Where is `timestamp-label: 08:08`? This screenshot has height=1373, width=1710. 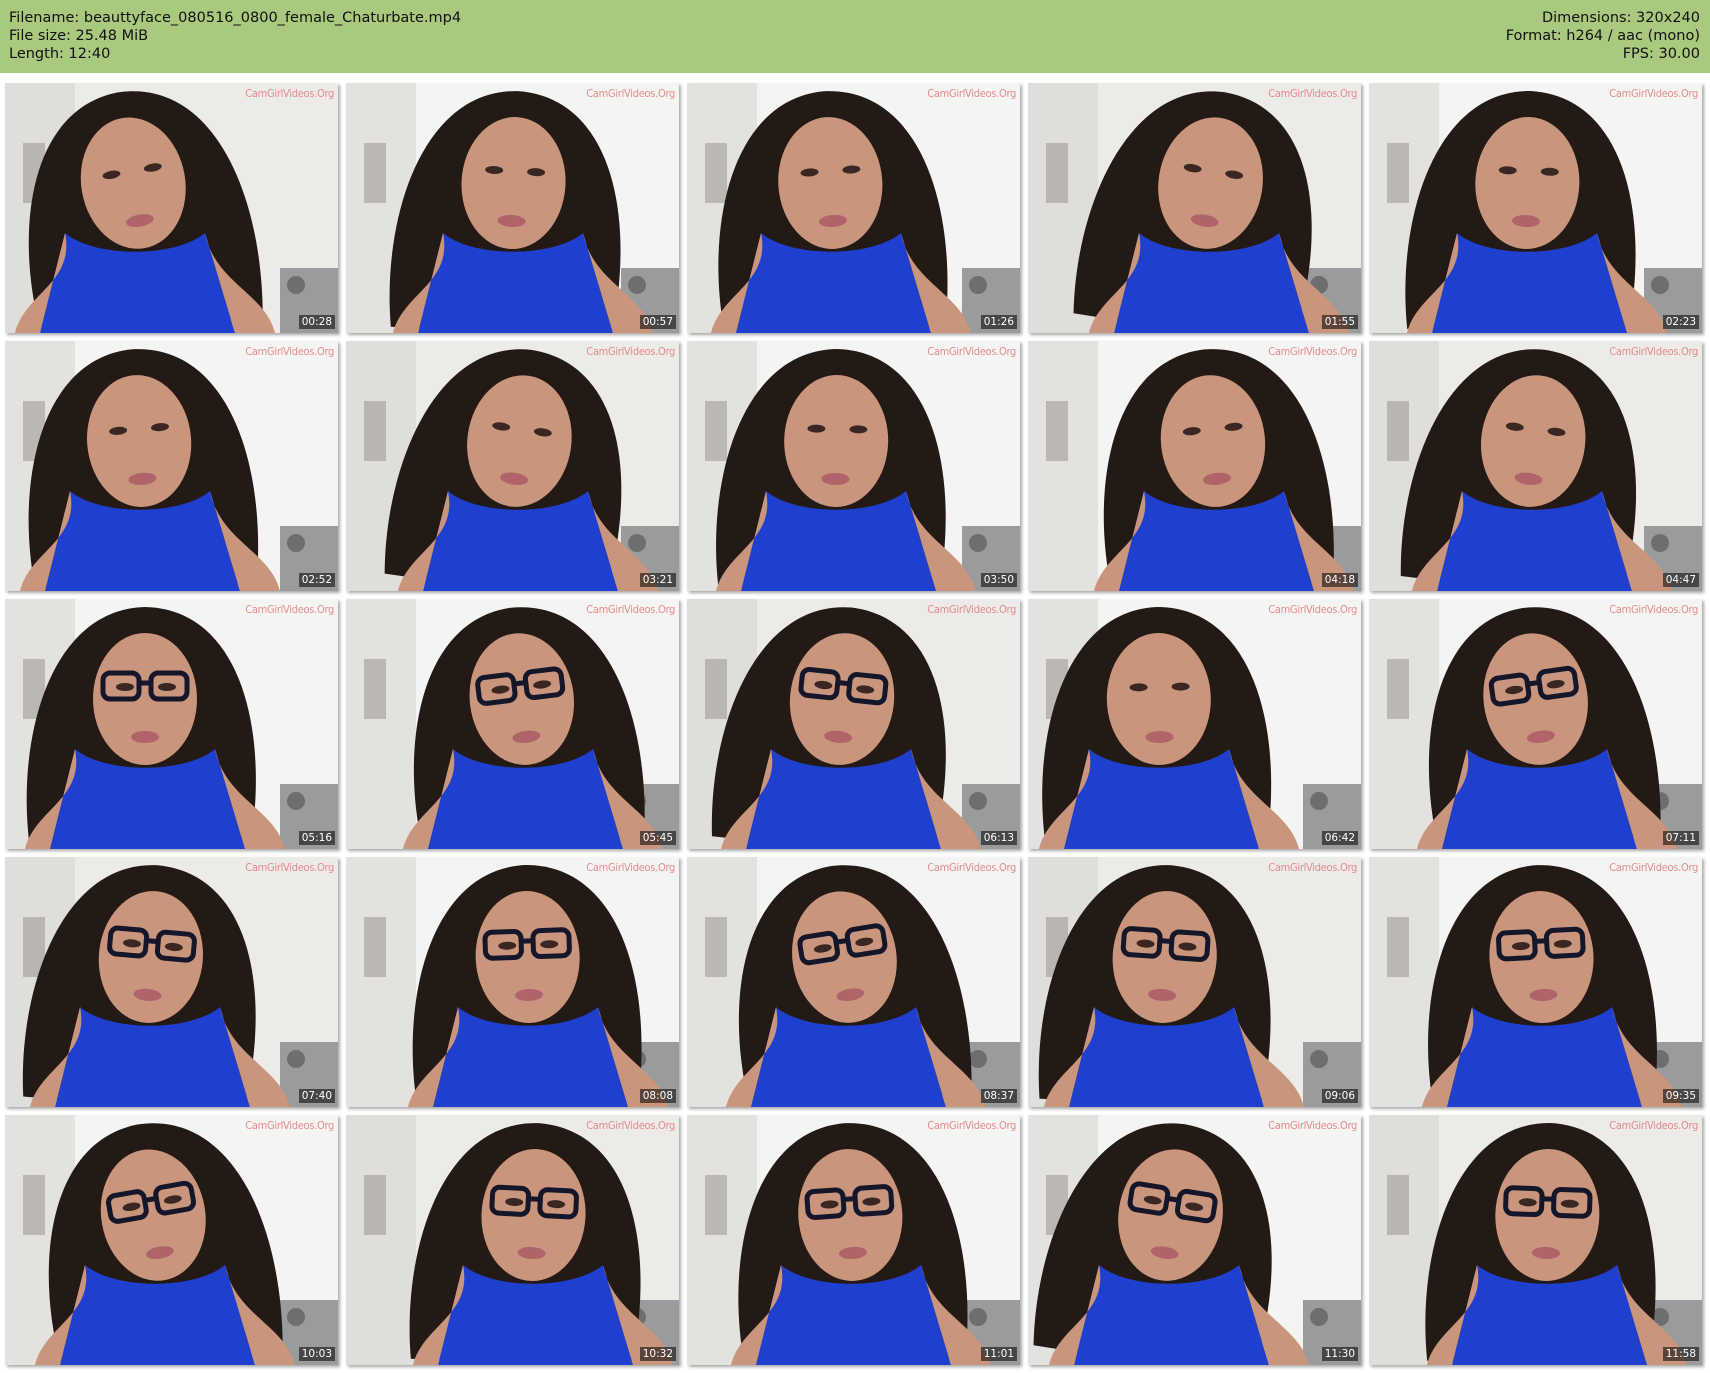
timestamp-label: 08:08 is located at coordinates (657, 1096).